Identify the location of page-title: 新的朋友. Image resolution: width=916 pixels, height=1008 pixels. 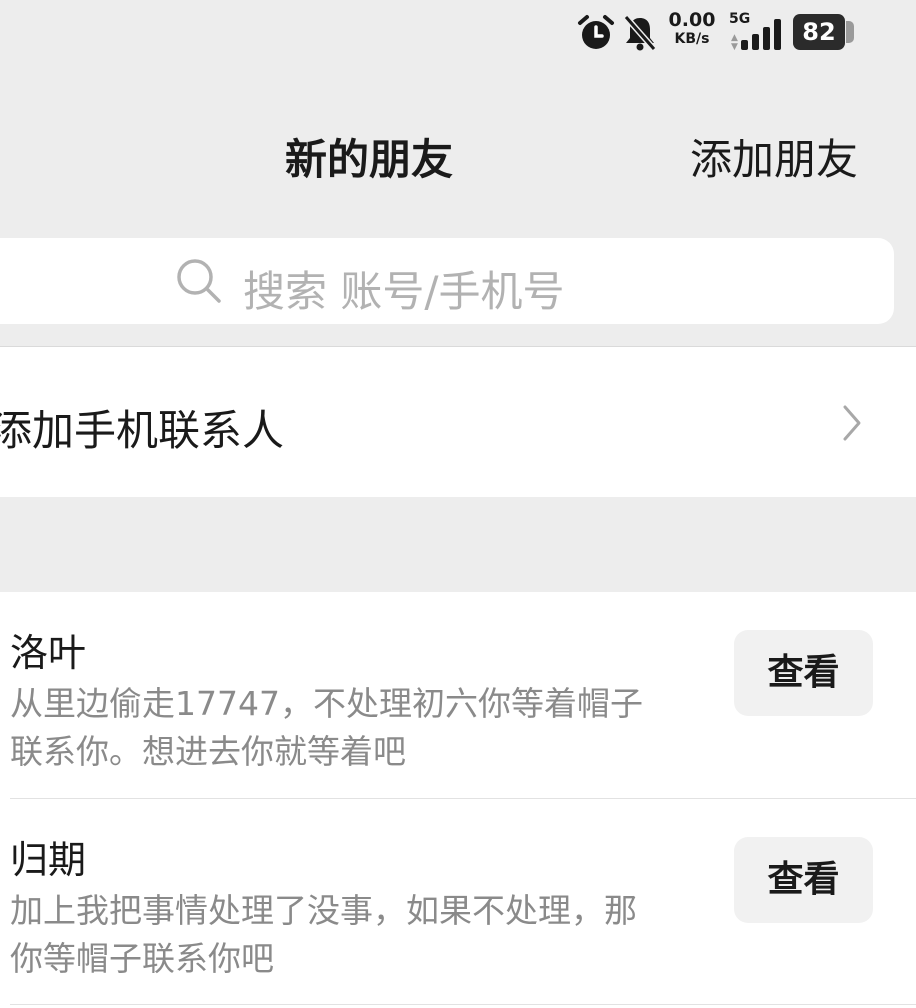
(369, 159).